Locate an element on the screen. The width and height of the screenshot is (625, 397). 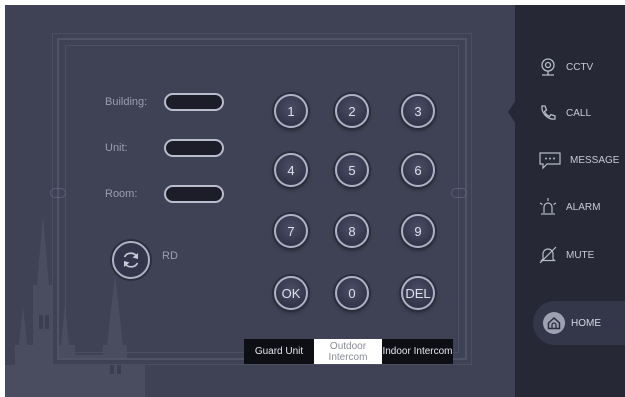
key-5: 5 is located at coordinates (352, 170).